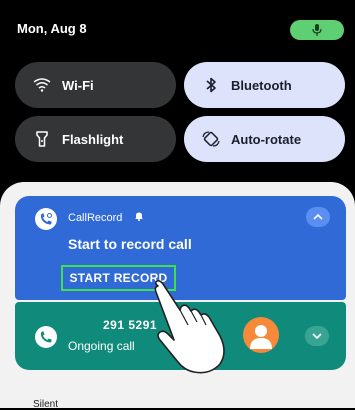  Describe the element at coordinates (46, 404) in the screenshot. I see `section-label-silent: Silent` at that location.